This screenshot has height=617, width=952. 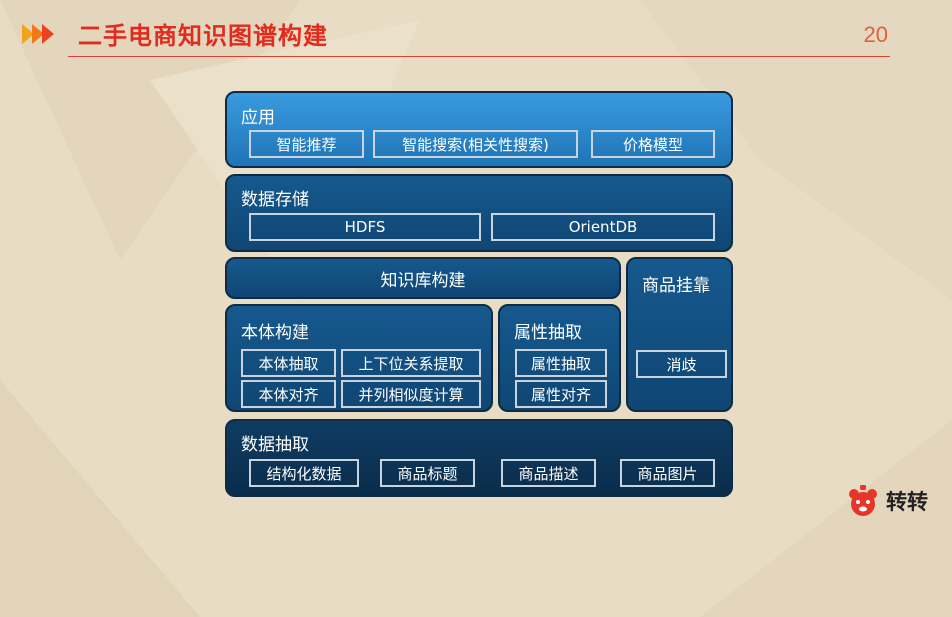 I want to click on app-item-smart-recommend: 智能推荐, so click(x=306, y=144).